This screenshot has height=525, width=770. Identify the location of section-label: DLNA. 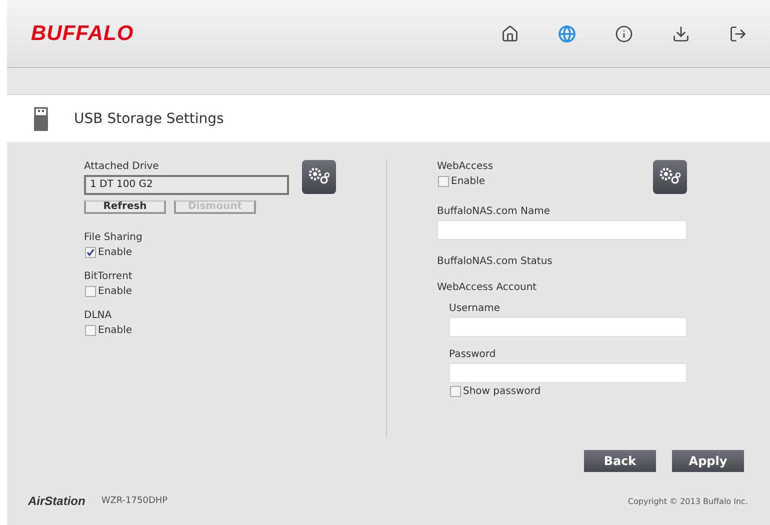
(98, 315).